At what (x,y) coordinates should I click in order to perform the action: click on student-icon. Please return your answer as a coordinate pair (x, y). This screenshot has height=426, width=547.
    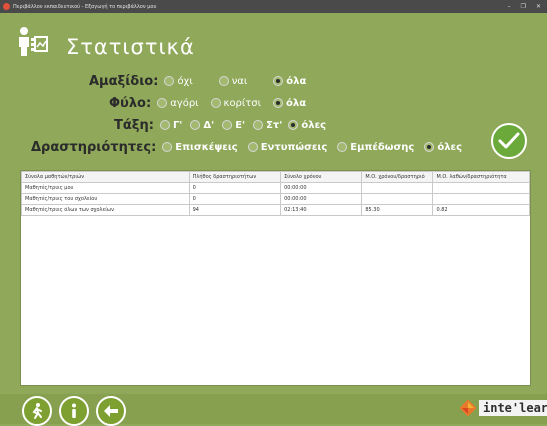
    Looking at the image, I should click on (33, 41).